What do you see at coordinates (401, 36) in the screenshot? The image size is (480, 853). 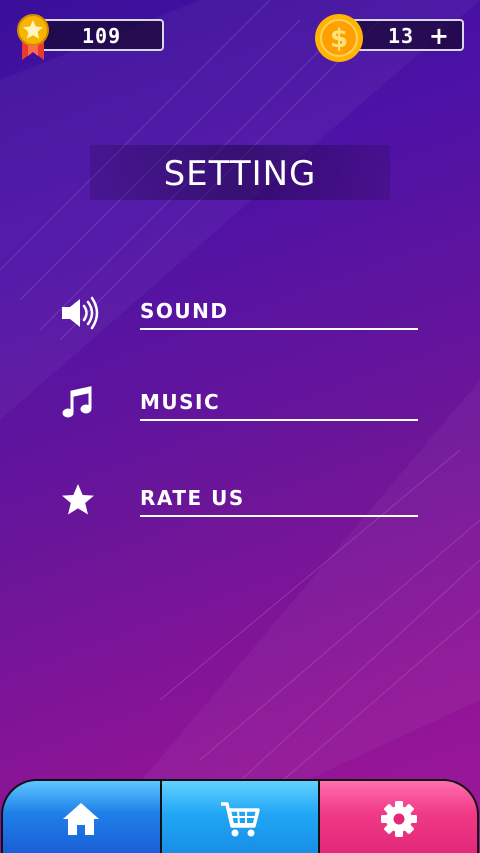 I see `coin-value: 13` at bounding box center [401, 36].